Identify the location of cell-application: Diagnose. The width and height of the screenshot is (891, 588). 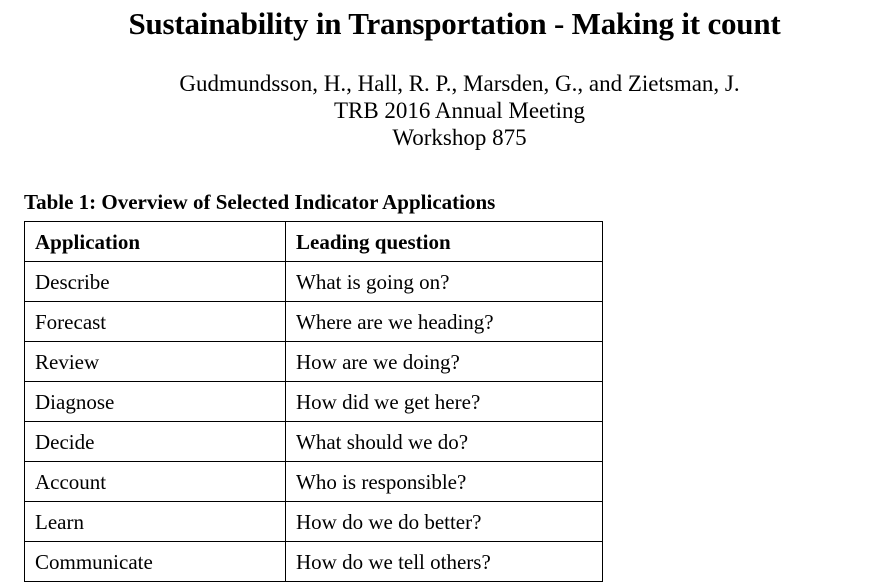
(155, 401).